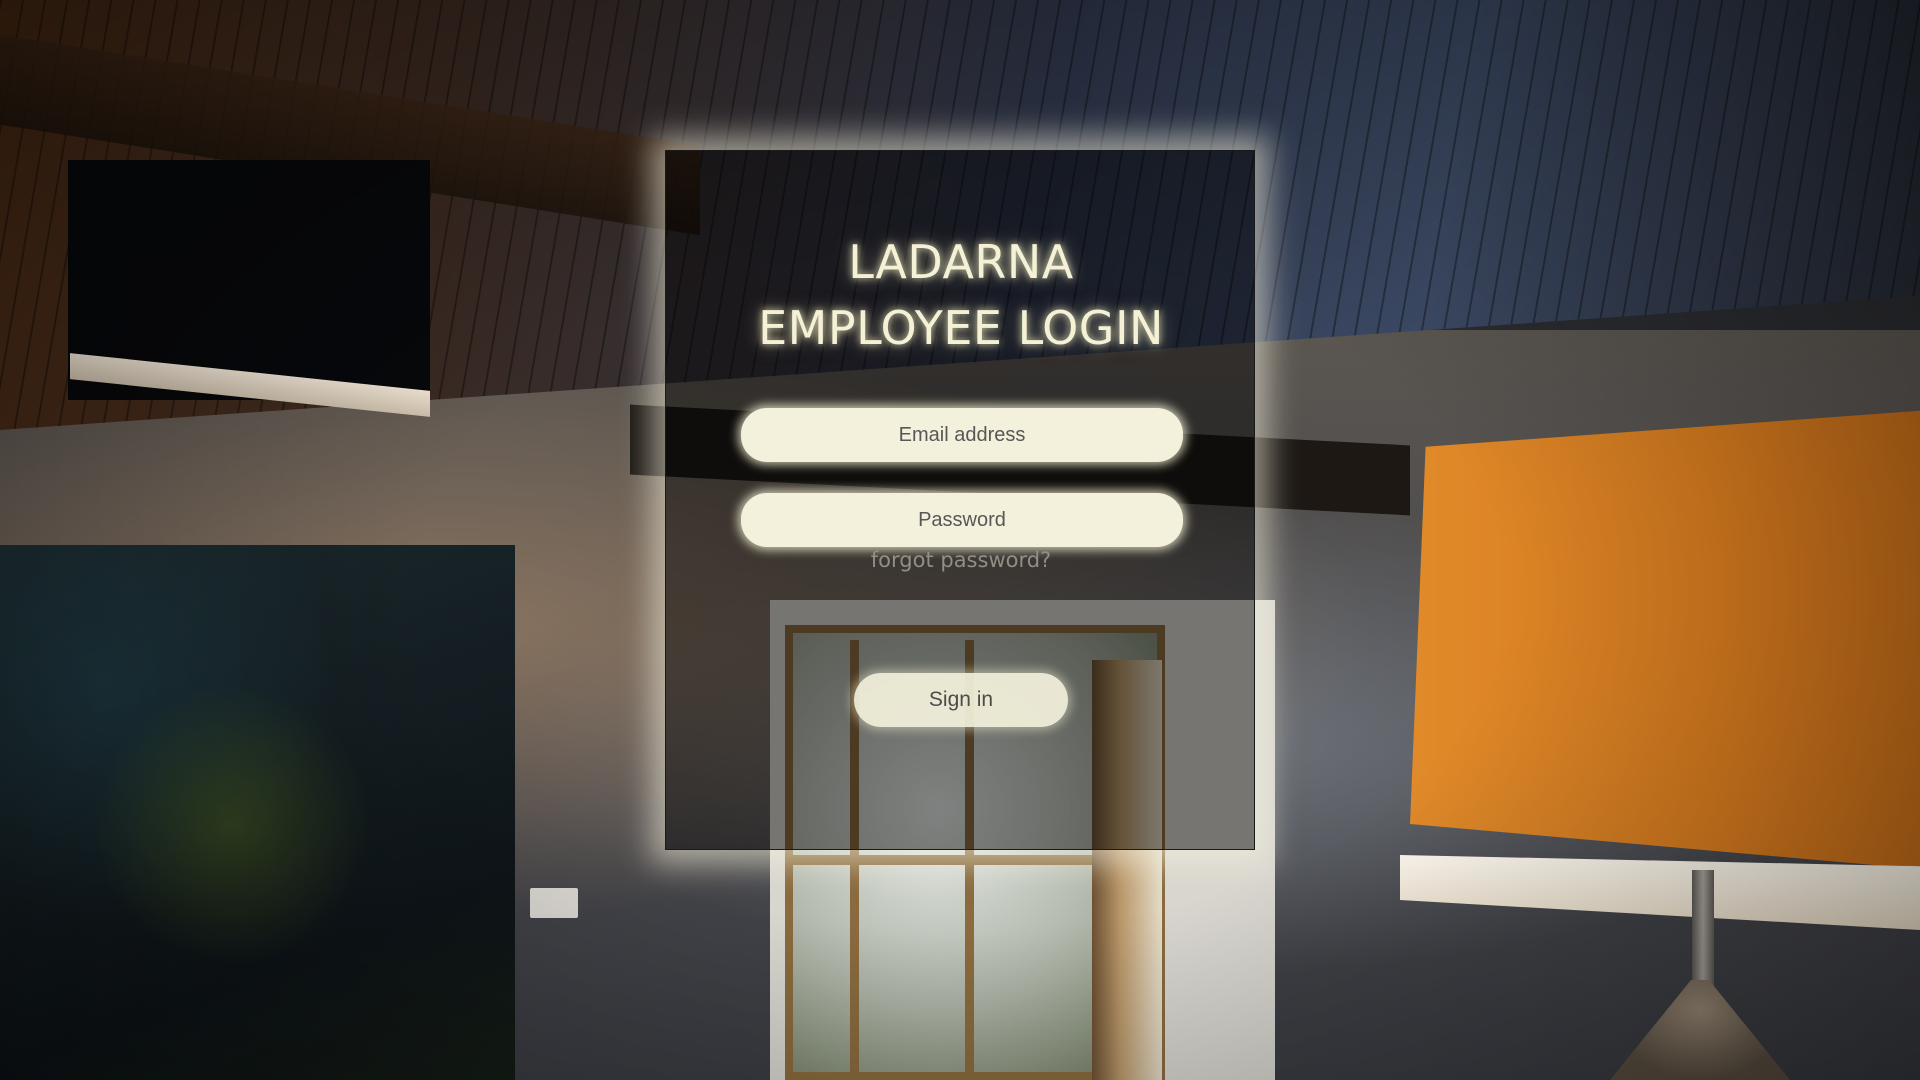  I want to click on login-title-line1: LADARNA, so click(961, 262).